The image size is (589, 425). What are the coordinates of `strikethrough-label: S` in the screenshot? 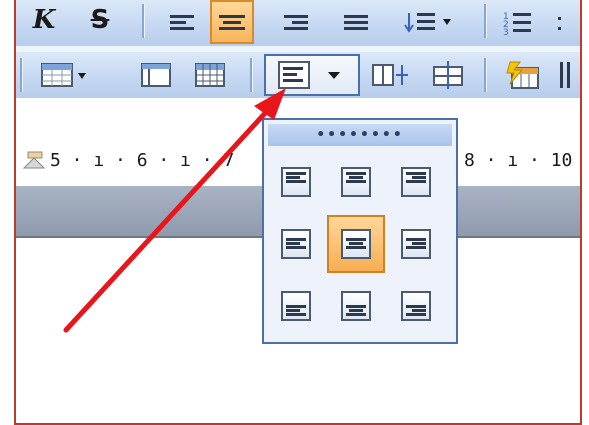 It's located at (100, 20).